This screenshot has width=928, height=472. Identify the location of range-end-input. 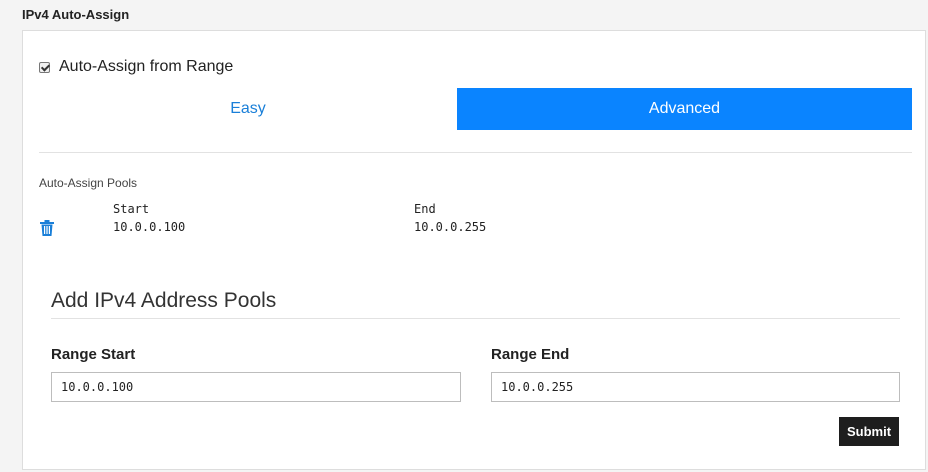
(695, 387).